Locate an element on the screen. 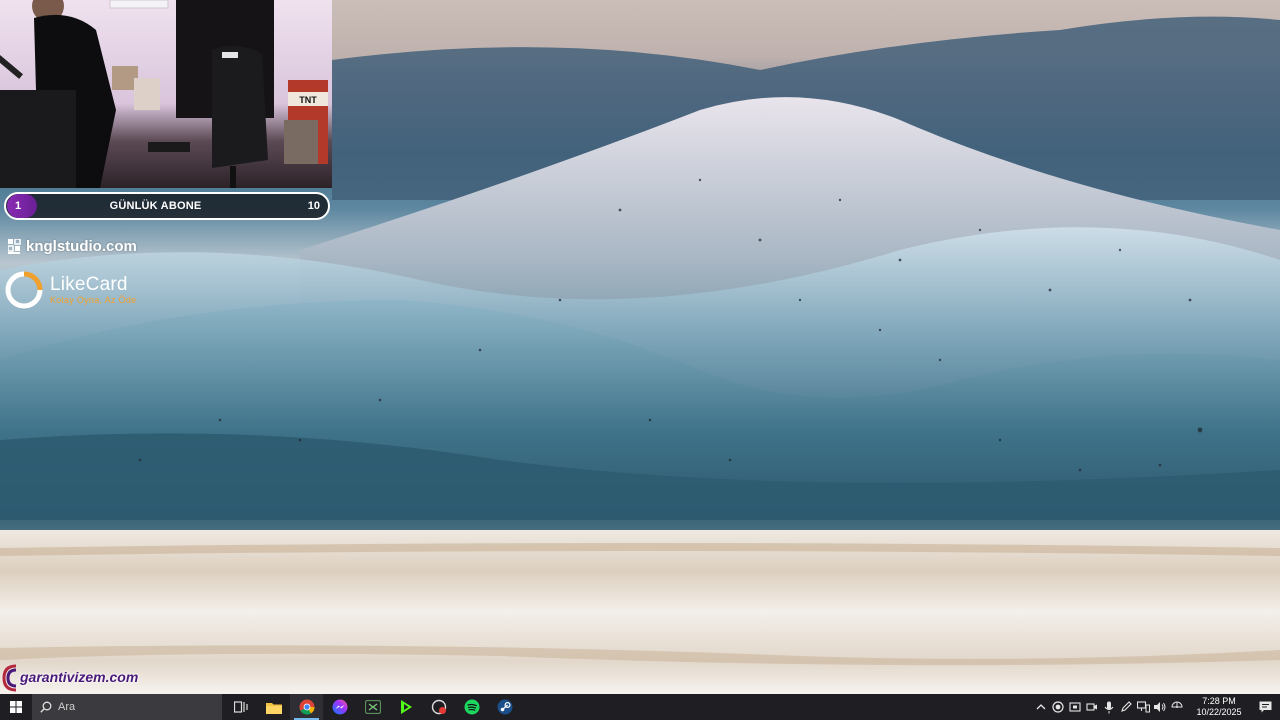  windows-logo-icon is located at coordinates (16, 707).